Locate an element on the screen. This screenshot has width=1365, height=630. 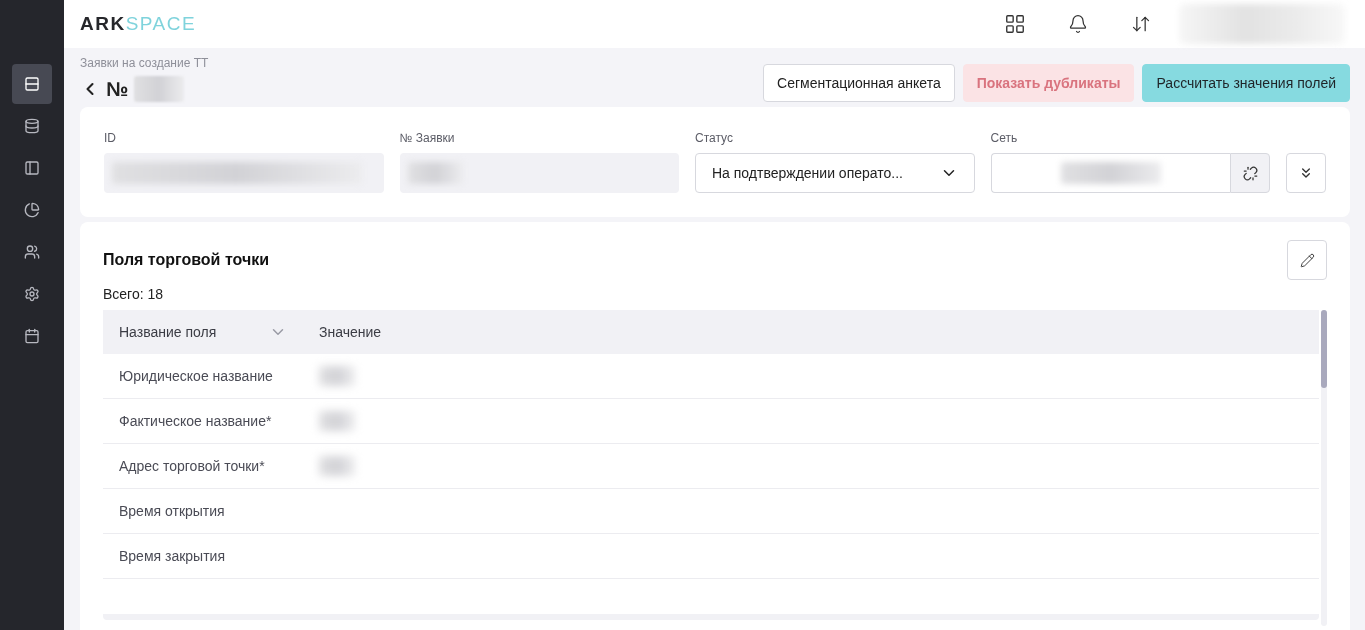
field-label: Статус is located at coordinates (714, 138).